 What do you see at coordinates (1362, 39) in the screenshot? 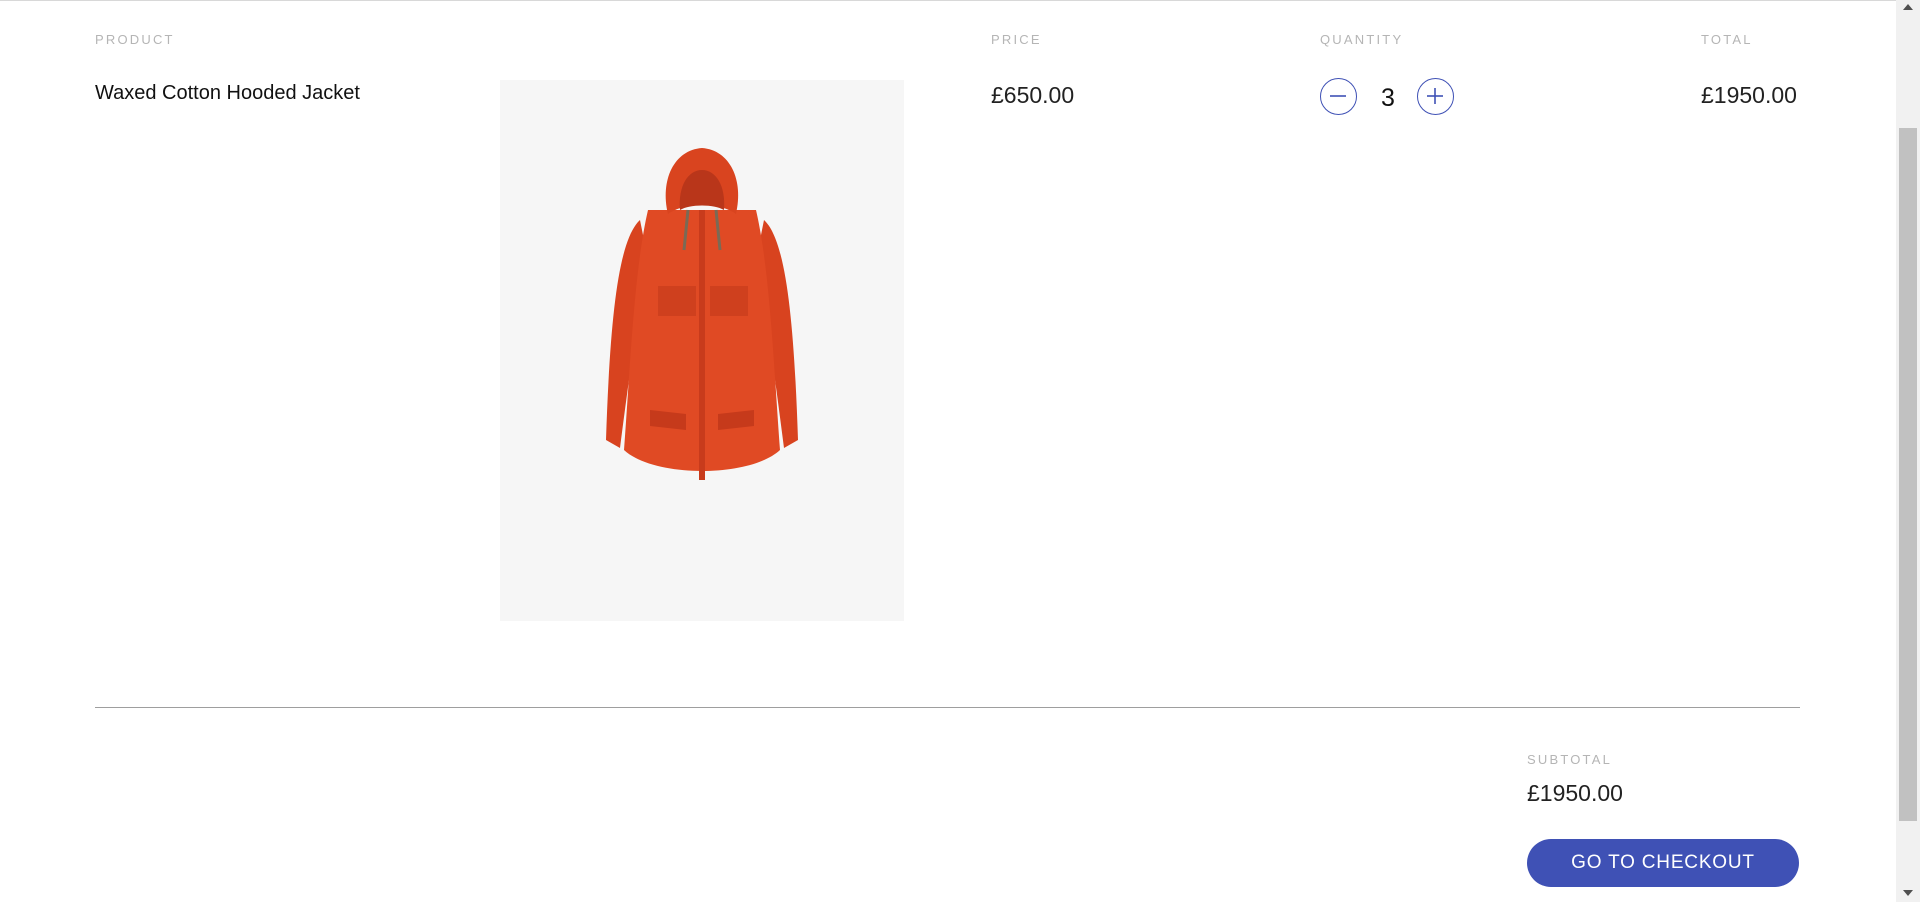
I see `header-quantity: QUANTITY` at bounding box center [1362, 39].